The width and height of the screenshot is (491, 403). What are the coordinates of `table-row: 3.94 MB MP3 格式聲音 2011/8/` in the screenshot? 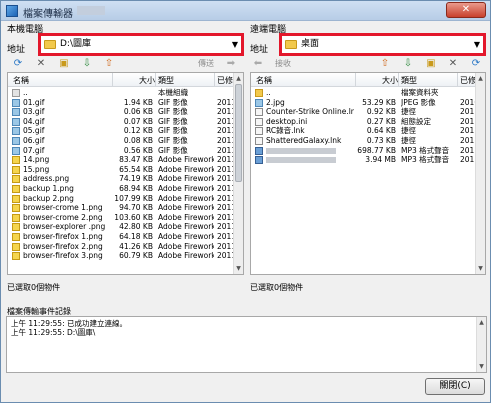 It's located at (363, 160).